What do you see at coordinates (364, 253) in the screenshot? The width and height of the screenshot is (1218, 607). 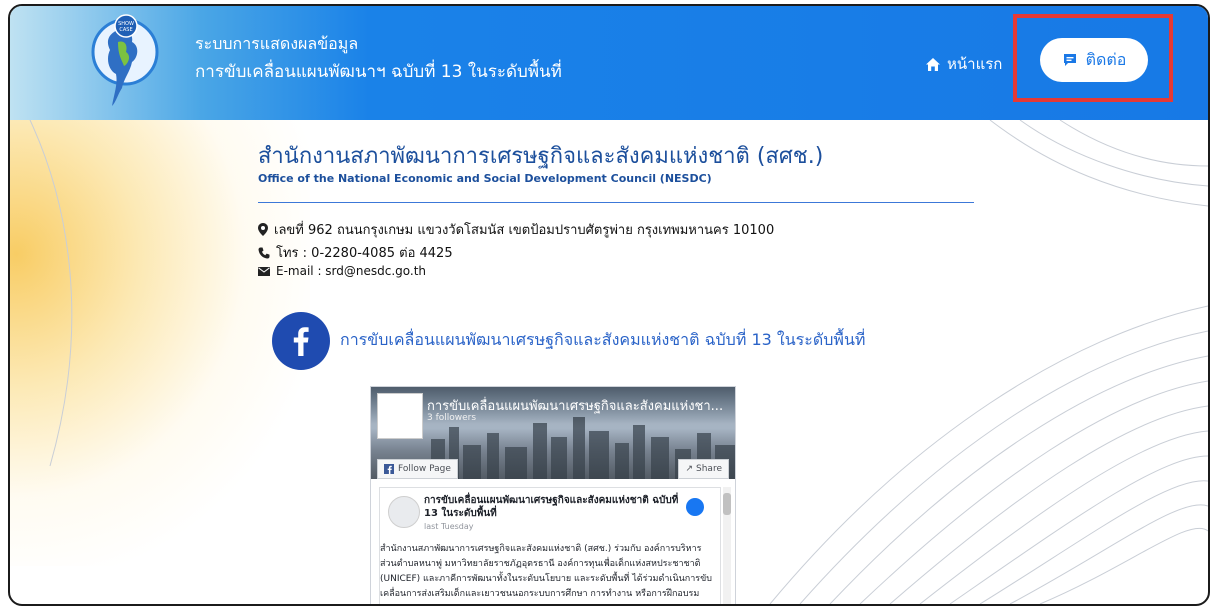 I see `phone-text: โทร : 0-2280-4085 ต่อ 4425` at bounding box center [364, 253].